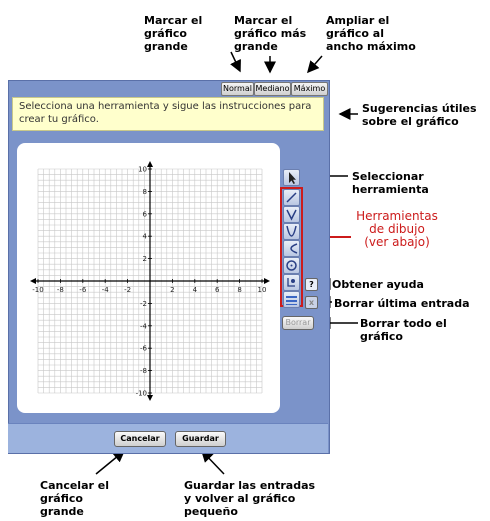 The image size is (490, 521). Describe the element at coordinates (74, 498) in the screenshot. I see `callout-cancel: Cancelar el gráfico grande` at that location.